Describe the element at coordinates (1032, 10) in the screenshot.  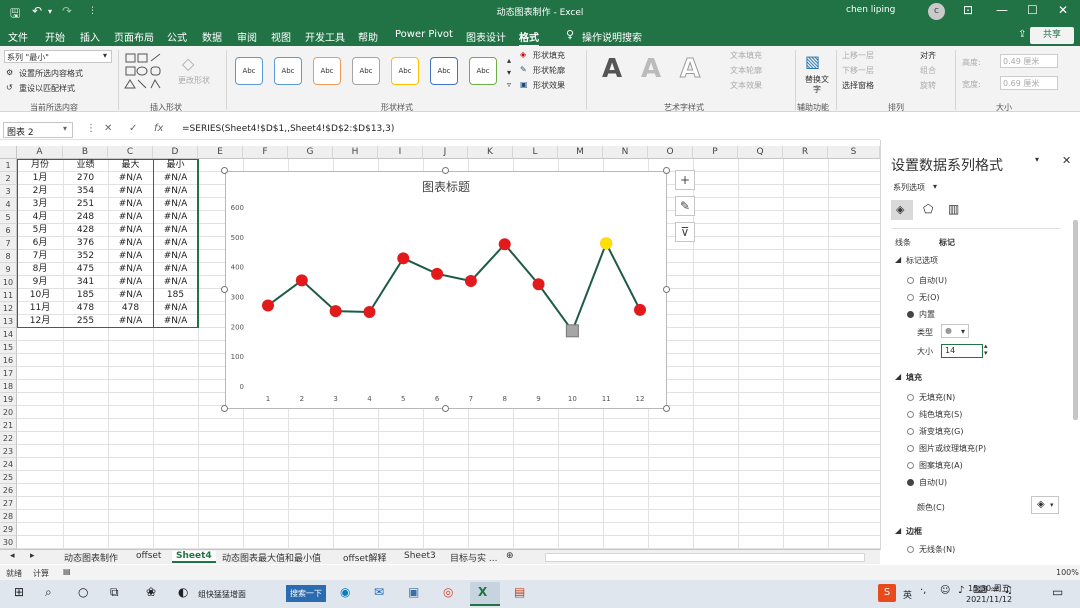
I see `maximize-icon: ☐` at that location.